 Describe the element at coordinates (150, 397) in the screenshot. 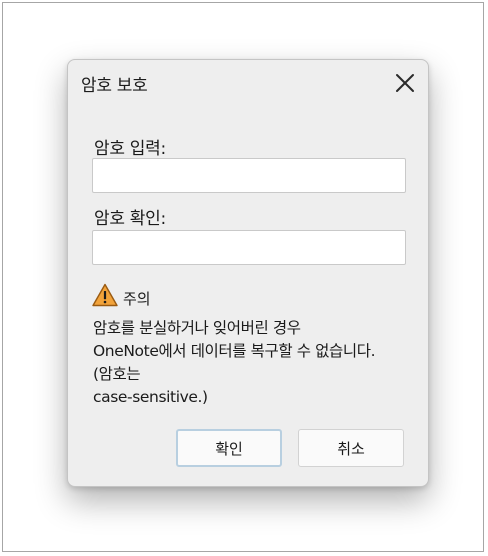

I see `warning-line: case-sensitive.)` at that location.